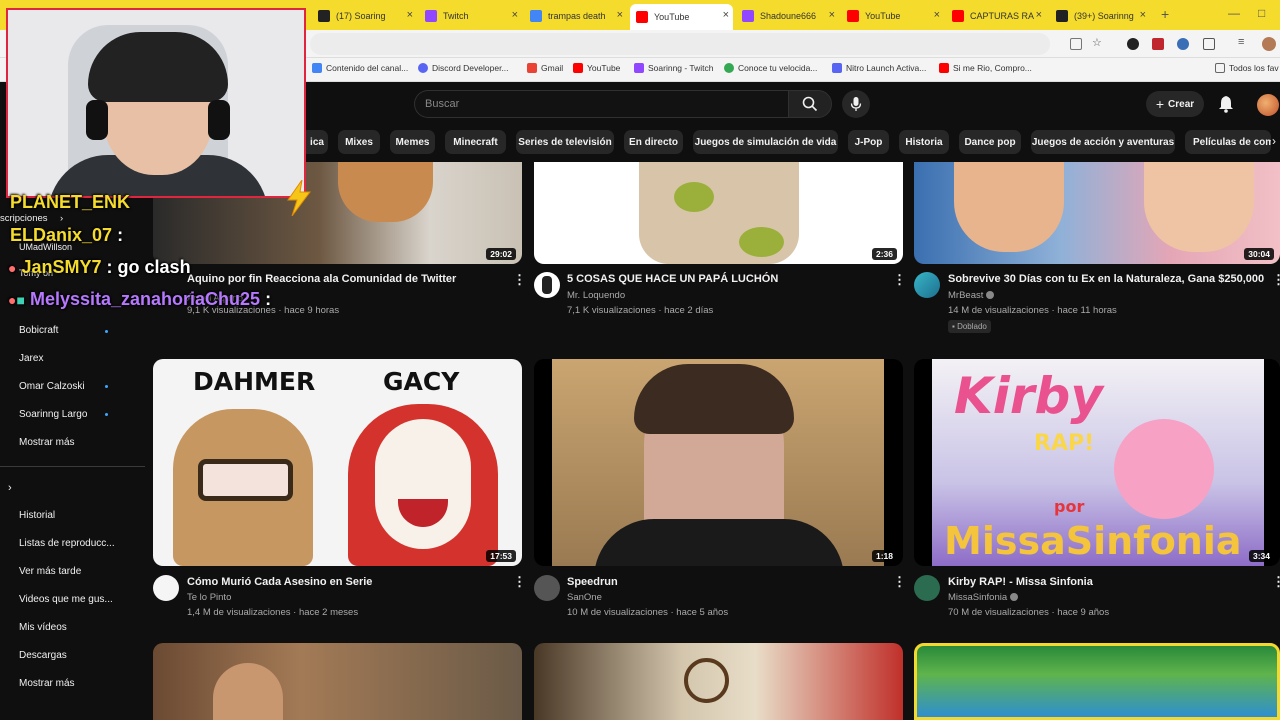 The image size is (1280, 720). I want to click on channel-name: Te lo Pinto, so click(209, 597).